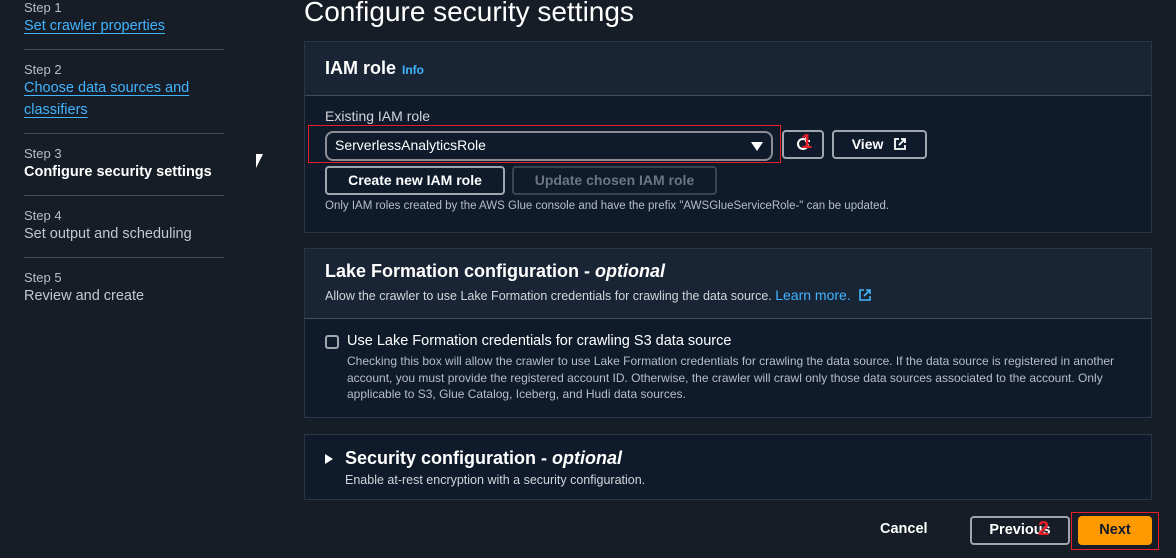 This screenshot has height=558, width=1176. What do you see at coordinates (757, 146) in the screenshot?
I see `caret-down-icon` at bounding box center [757, 146].